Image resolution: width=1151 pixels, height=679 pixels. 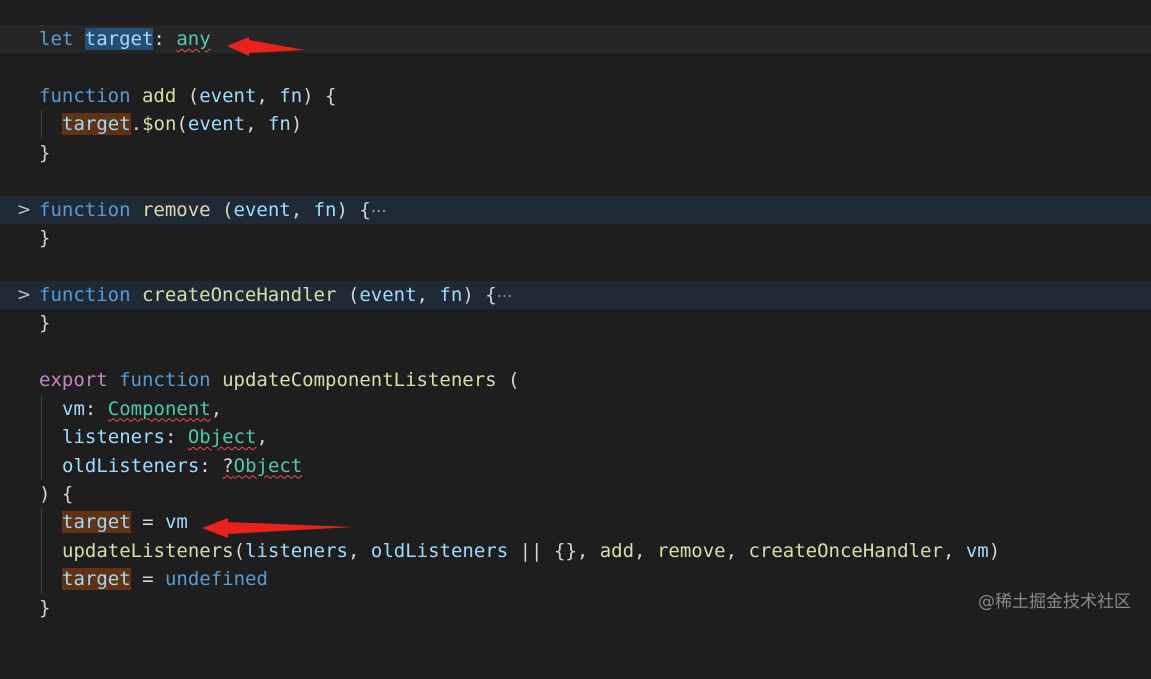 I want to click on code-line: ) {, so click(x=575, y=494).